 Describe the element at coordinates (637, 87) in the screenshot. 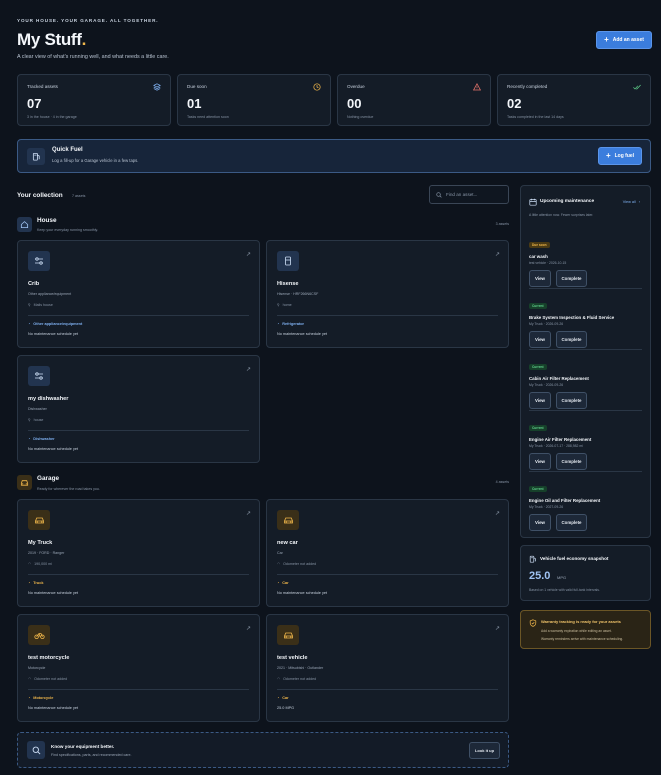

I see `check-icon` at that location.